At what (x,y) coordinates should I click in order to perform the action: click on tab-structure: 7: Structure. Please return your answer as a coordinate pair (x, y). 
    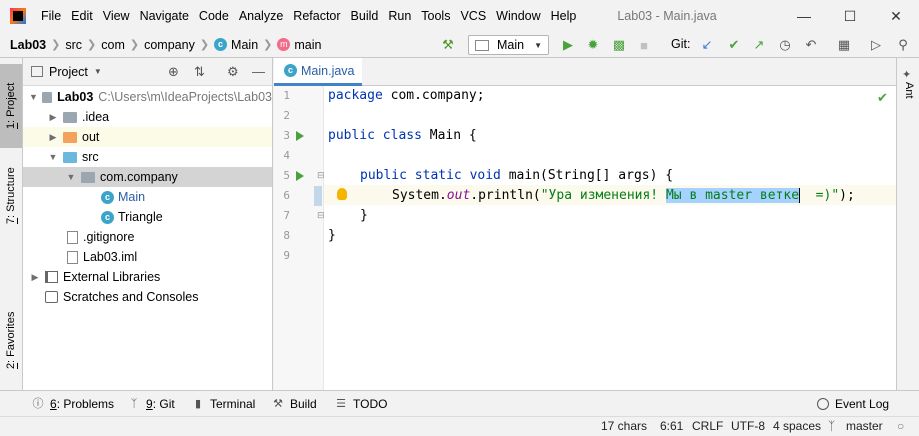
    Looking at the image, I should click on (11, 196).